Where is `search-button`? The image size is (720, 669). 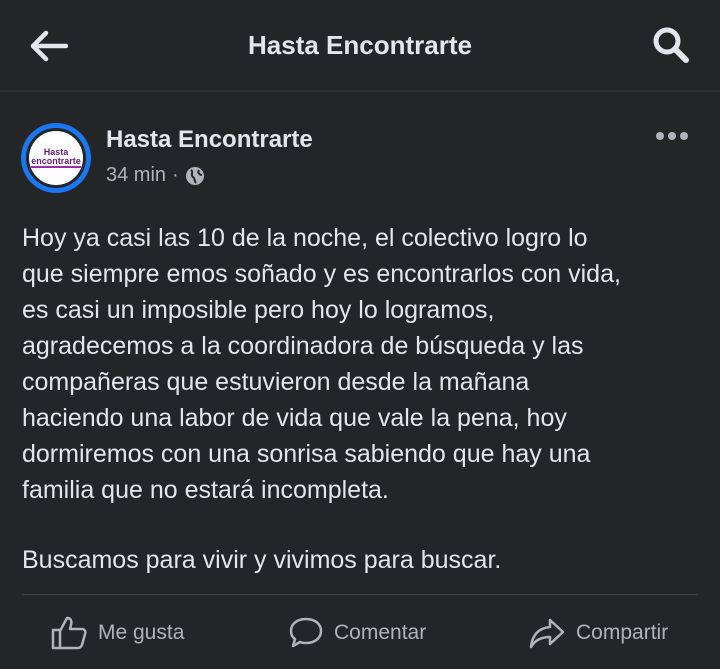 search-button is located at coordinates (671, 45).